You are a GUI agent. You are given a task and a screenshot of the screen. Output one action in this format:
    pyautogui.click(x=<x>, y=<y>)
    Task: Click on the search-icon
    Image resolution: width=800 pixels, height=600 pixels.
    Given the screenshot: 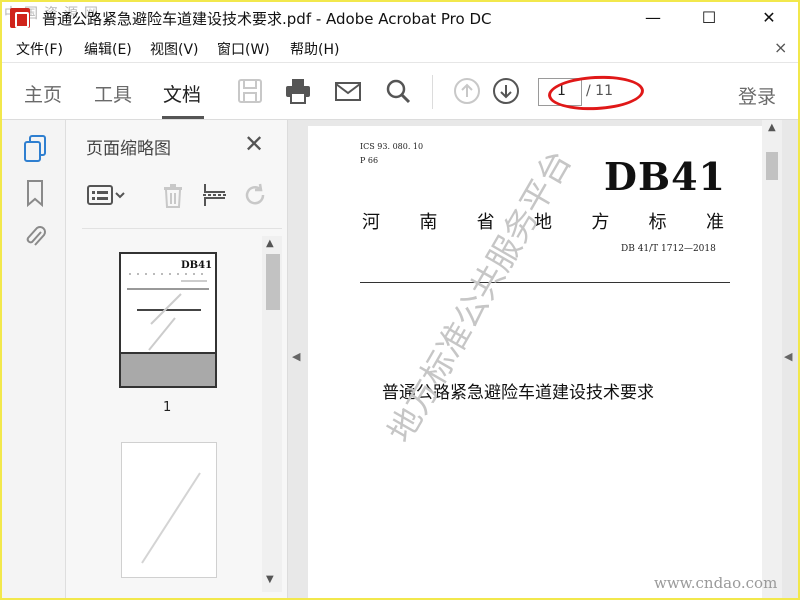 What is the action you would take?
    pyautogui.click(x=398, y=91)
    